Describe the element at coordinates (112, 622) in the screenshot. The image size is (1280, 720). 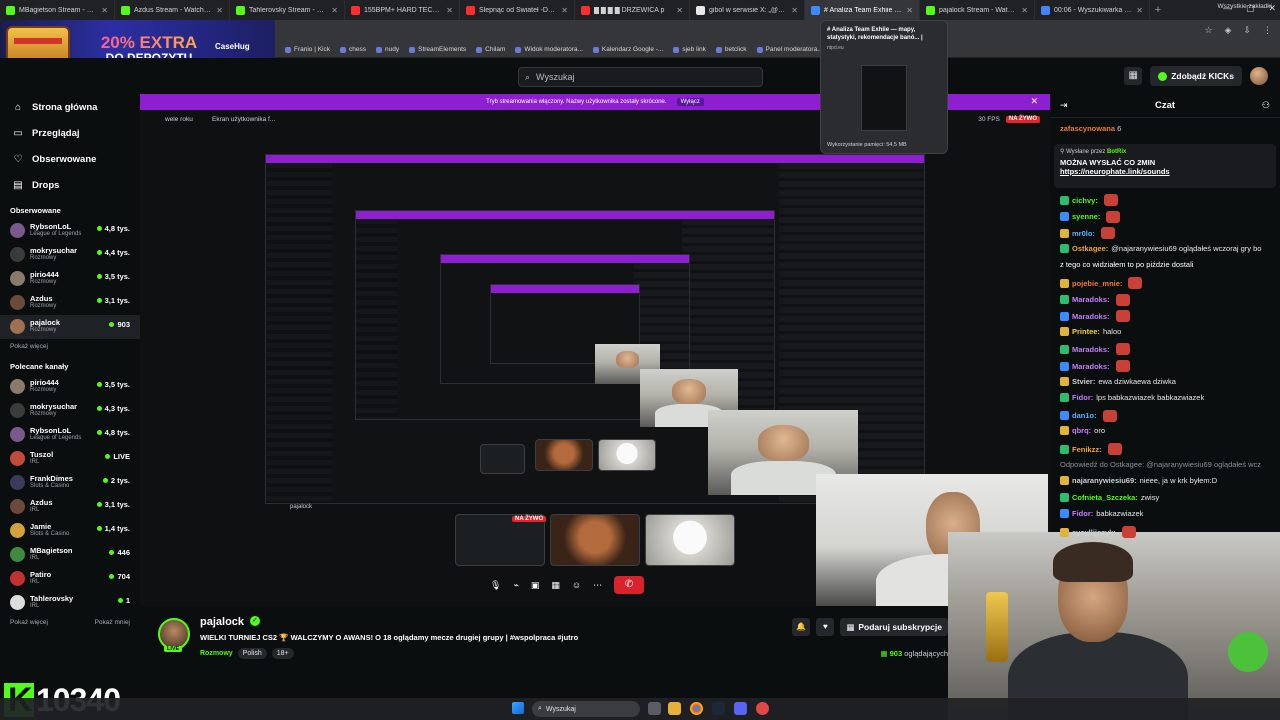
I see `show-less-recommended: Pokaż mniej` at that location.